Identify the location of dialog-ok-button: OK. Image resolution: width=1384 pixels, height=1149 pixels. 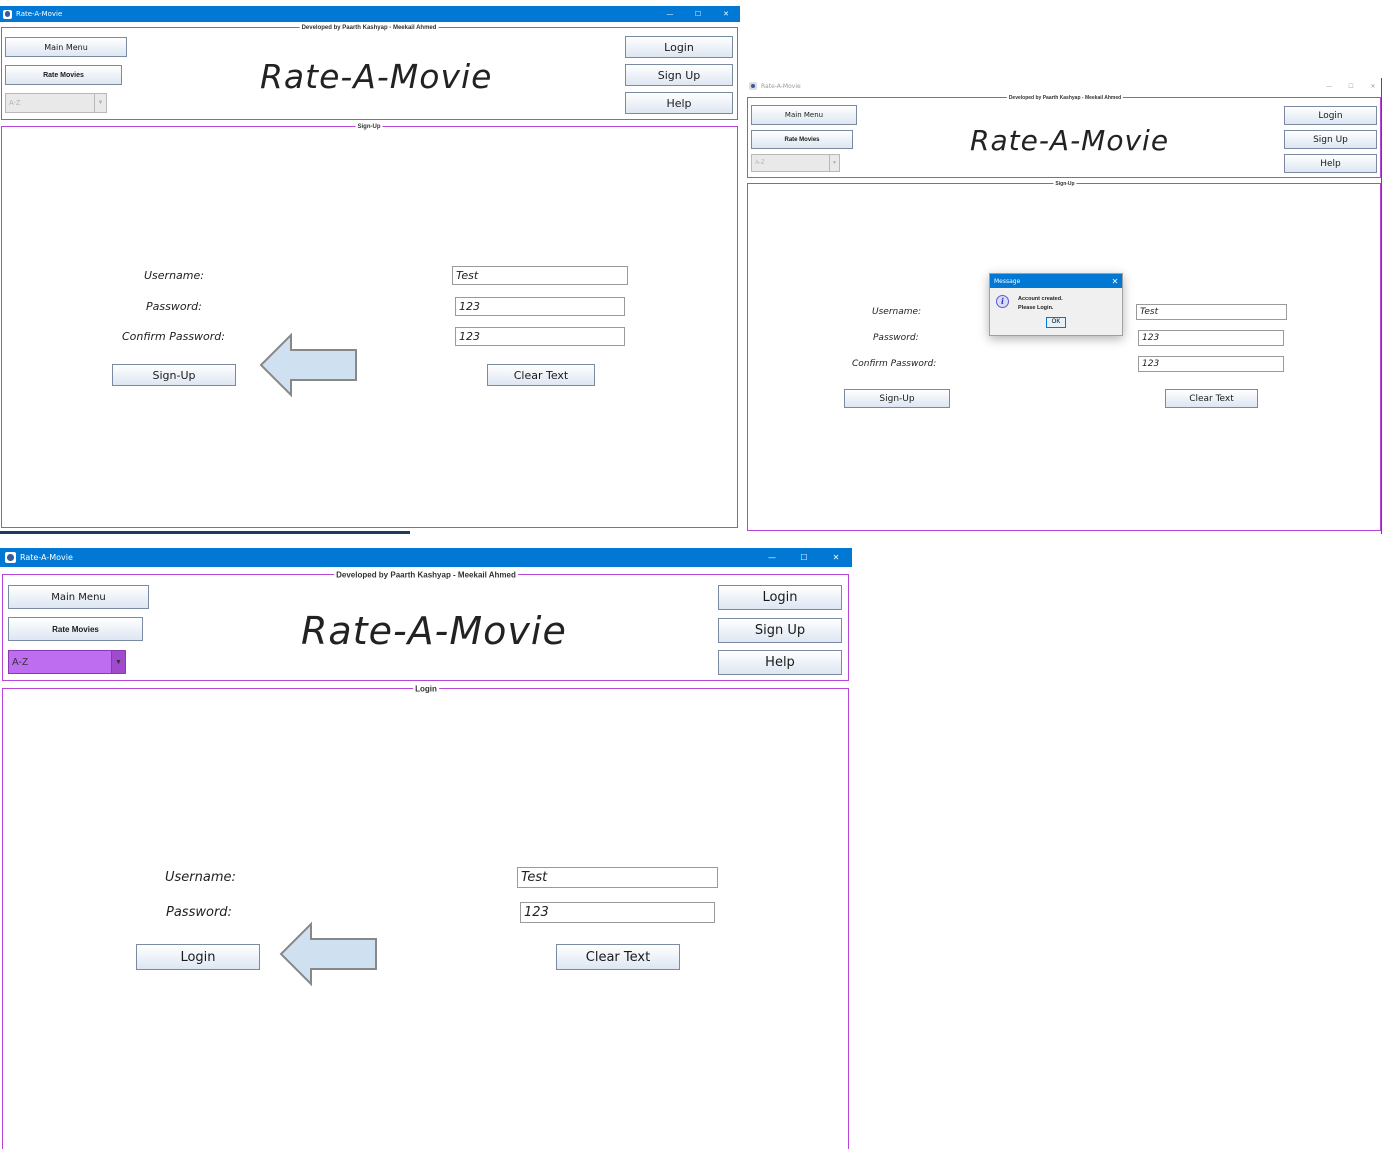
(1056, 322).